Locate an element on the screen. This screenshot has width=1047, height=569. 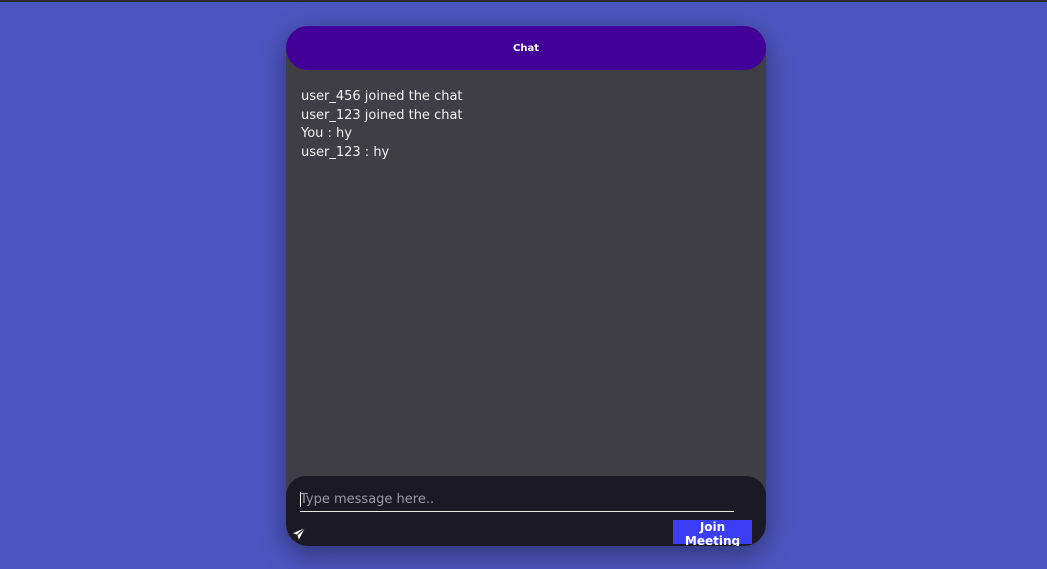
message-item: user_123 : hy is located at coordinates (345, 152).